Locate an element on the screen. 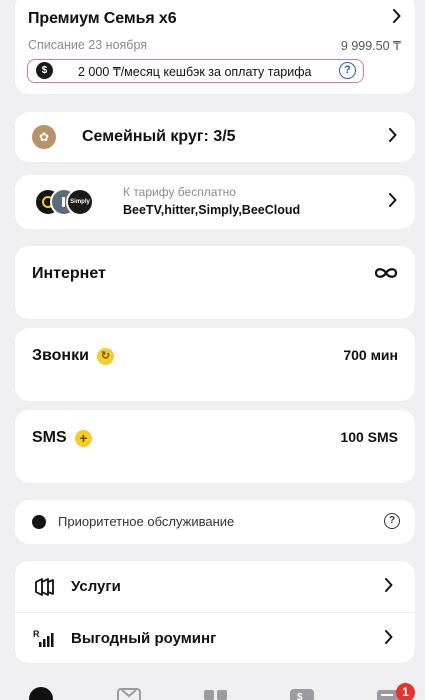 The height and width of the screenshot is (700, 425). cashback-coin-icon: $ is located at coordinates (44, 70).